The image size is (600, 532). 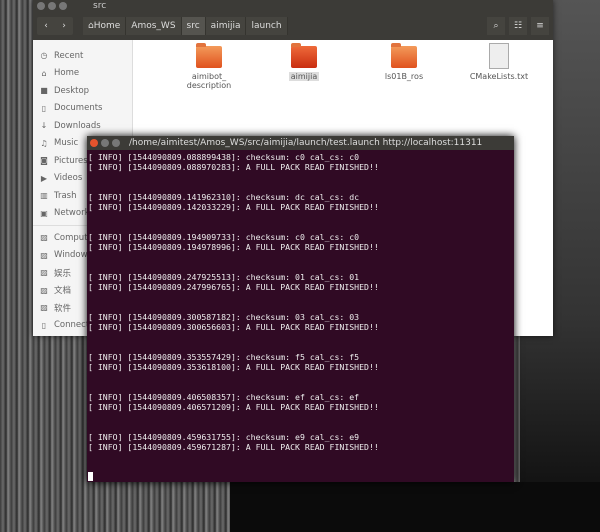 What do you see at coordinates (105, 26) in the screenshot?
I see `breadcrumb-item: ⌂Home` at bounding box center [105, 26].